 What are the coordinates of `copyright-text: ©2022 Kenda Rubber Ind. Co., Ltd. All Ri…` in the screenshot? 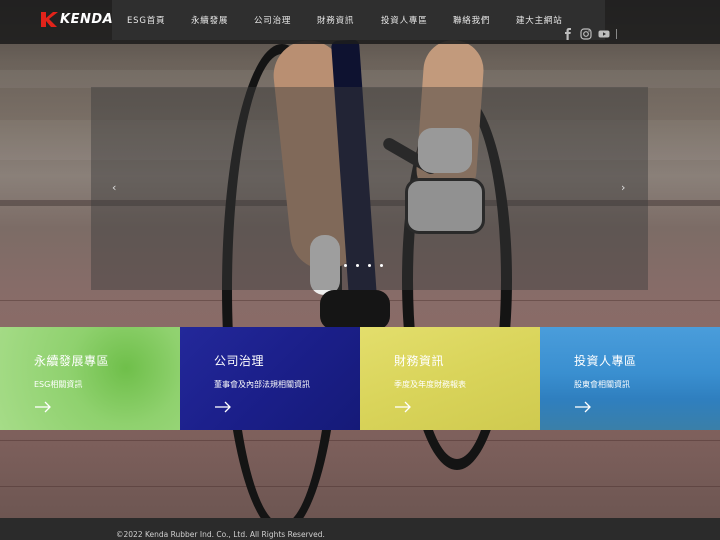 It's located at (220, 534).